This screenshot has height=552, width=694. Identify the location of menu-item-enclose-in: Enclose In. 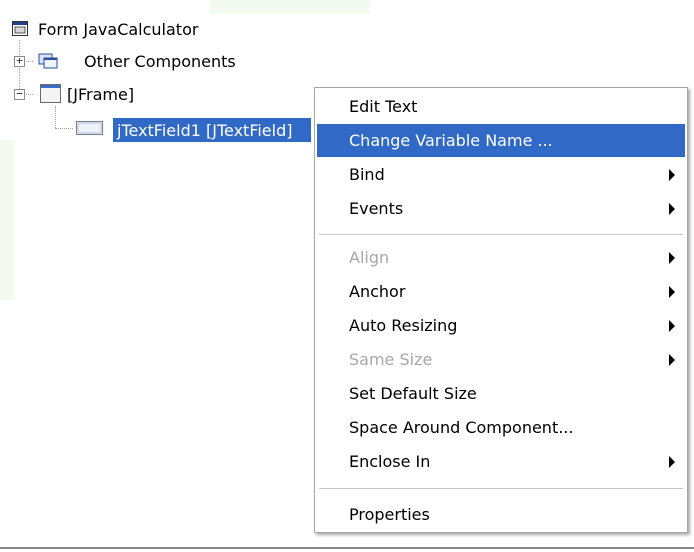
(501, 461).